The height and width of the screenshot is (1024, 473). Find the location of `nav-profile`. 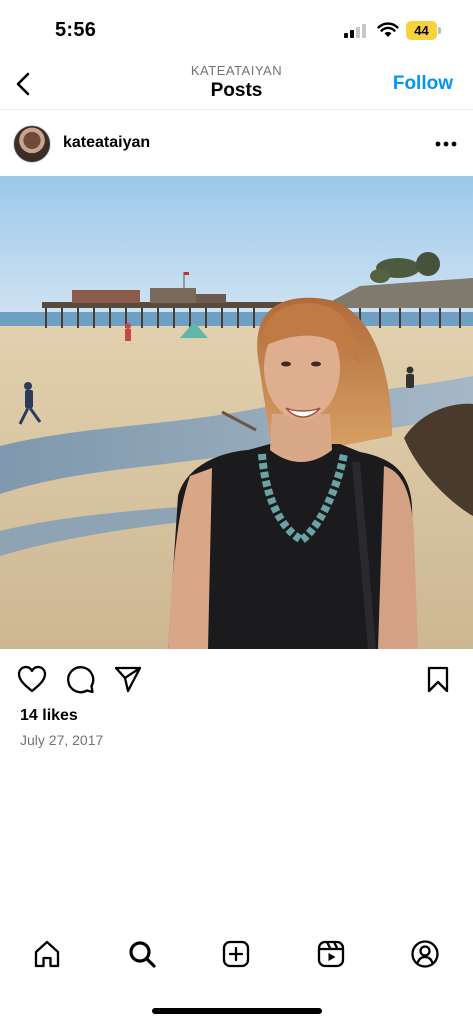

nav-profile is located at coordinates (425, 954).